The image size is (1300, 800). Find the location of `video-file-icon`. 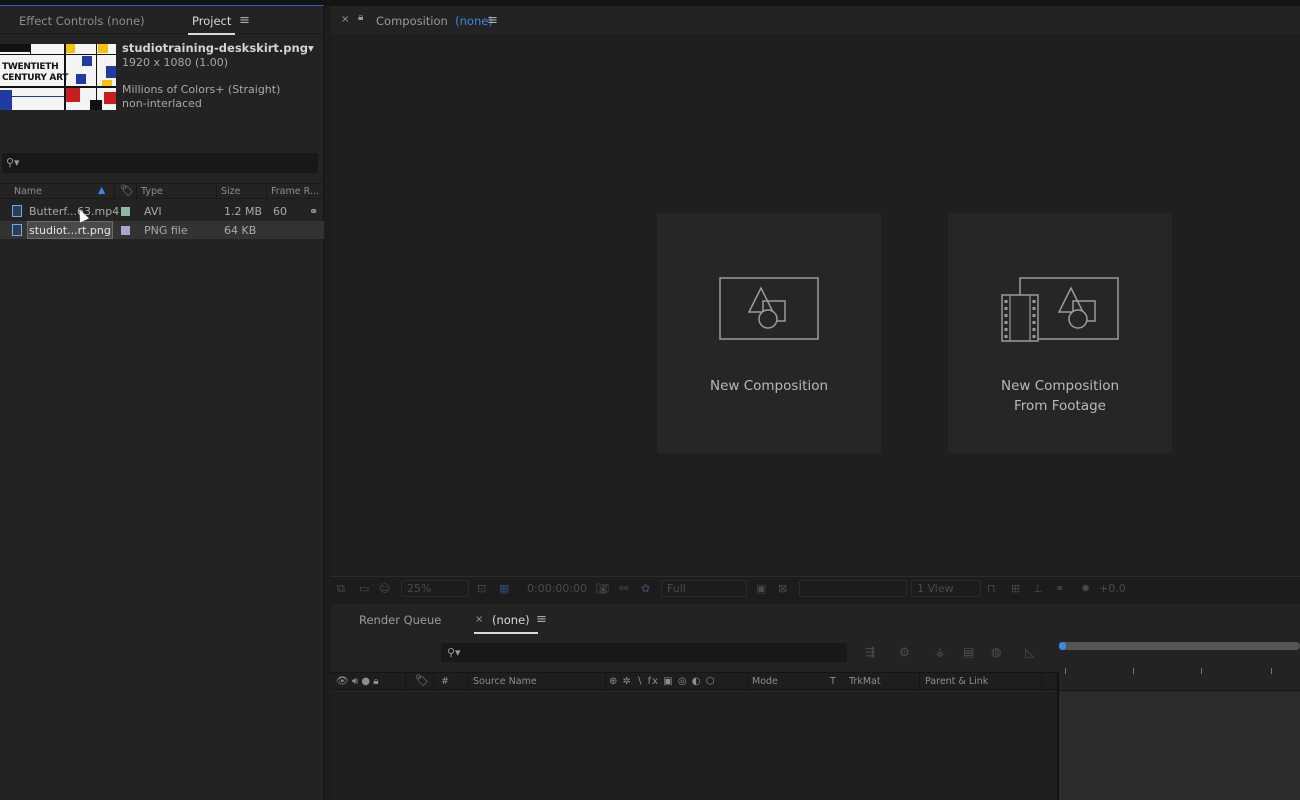

video-file-icon is located at coordinates (17, 211).